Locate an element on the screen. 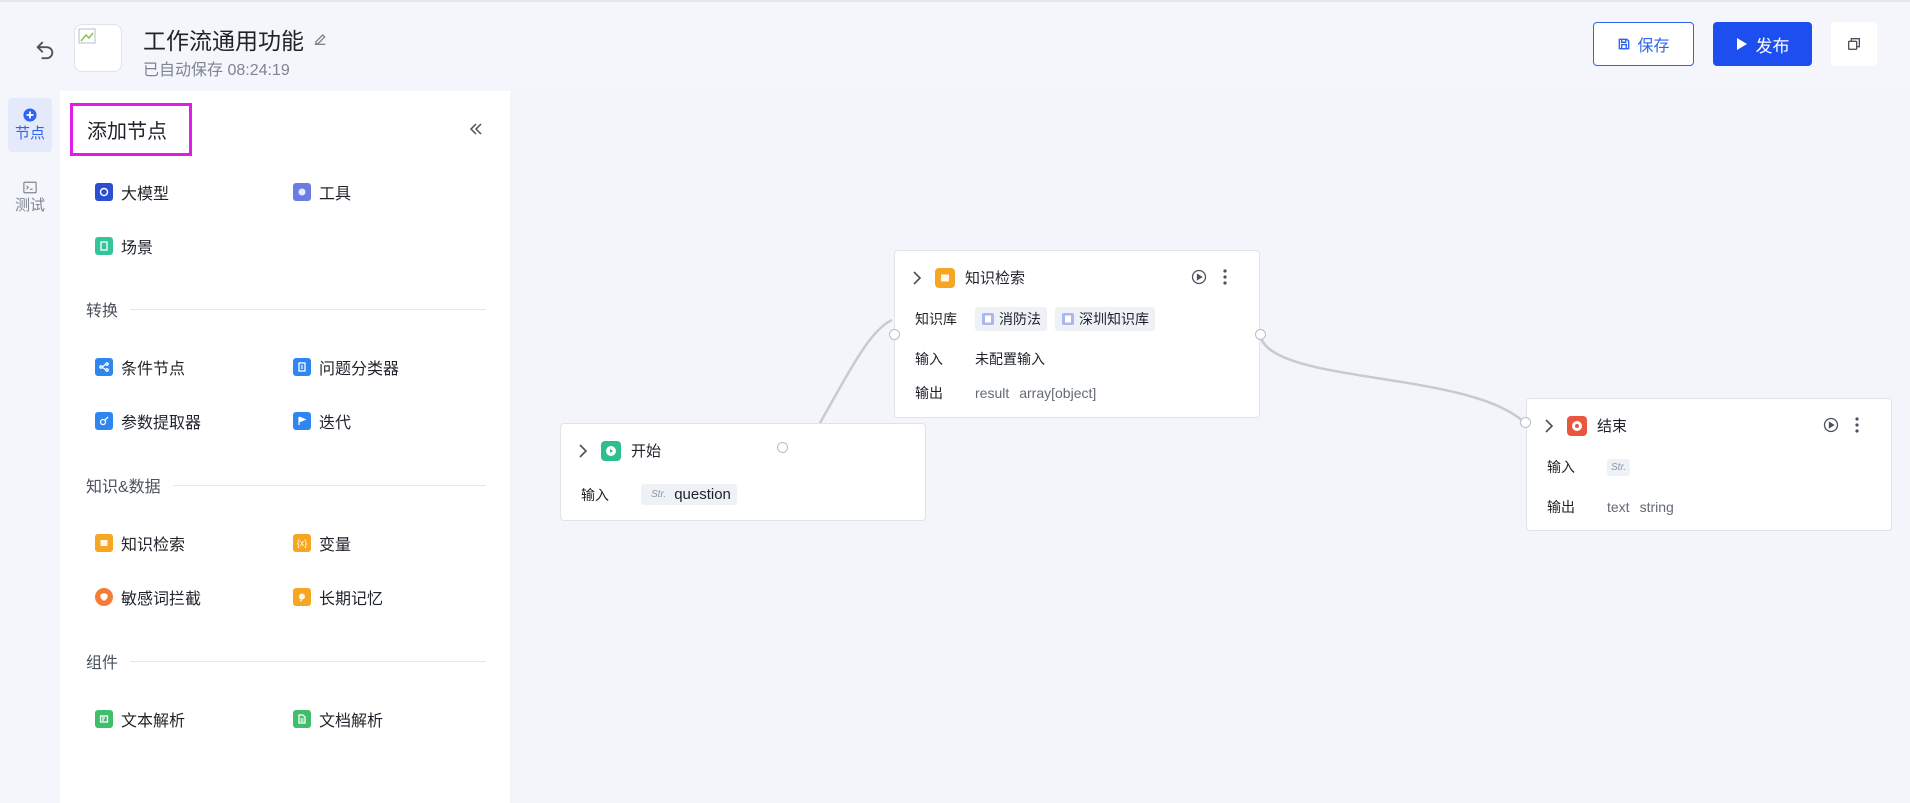  app-title: 工作流通用功能 is located at coordinates (235, 39).